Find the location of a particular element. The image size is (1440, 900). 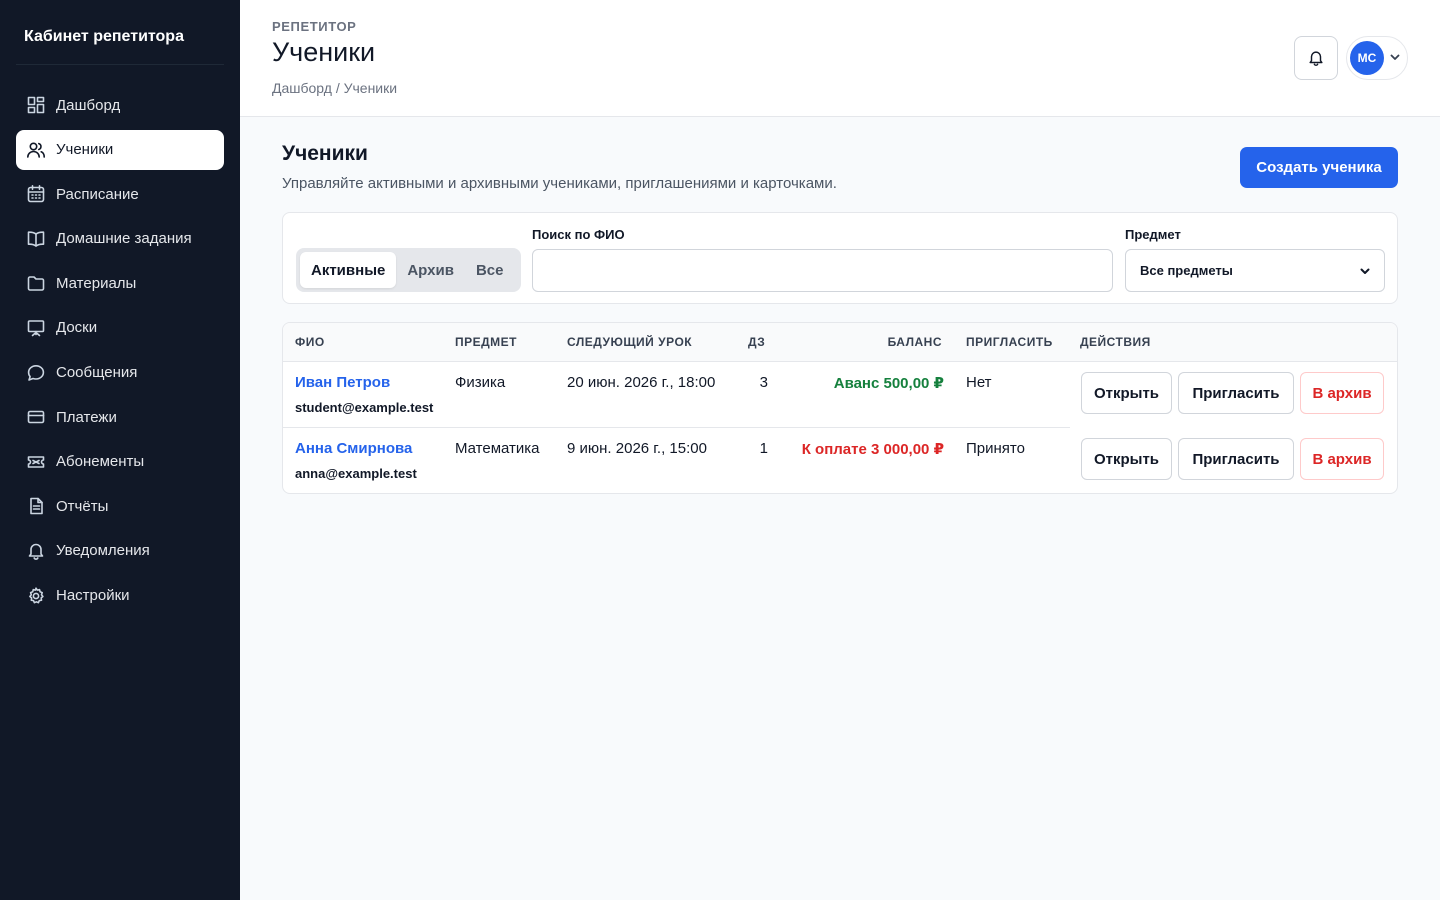

search-input is located at coordinates (822, 270).